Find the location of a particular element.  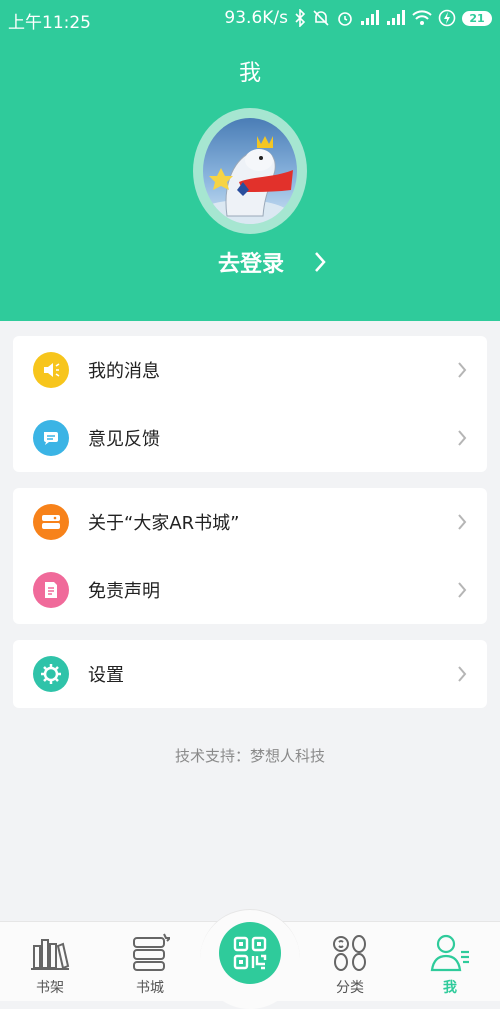

qr-scan-icon is located at coordinates (250, 953).